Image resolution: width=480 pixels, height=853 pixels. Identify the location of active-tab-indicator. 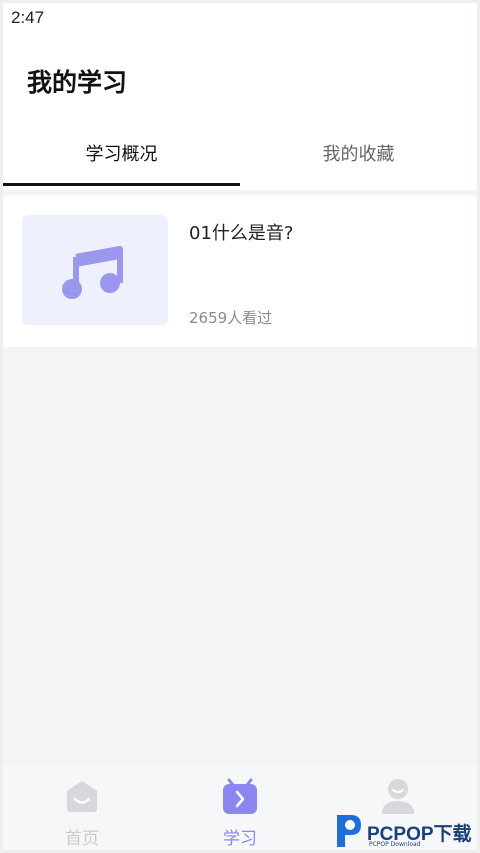
(121, 184).